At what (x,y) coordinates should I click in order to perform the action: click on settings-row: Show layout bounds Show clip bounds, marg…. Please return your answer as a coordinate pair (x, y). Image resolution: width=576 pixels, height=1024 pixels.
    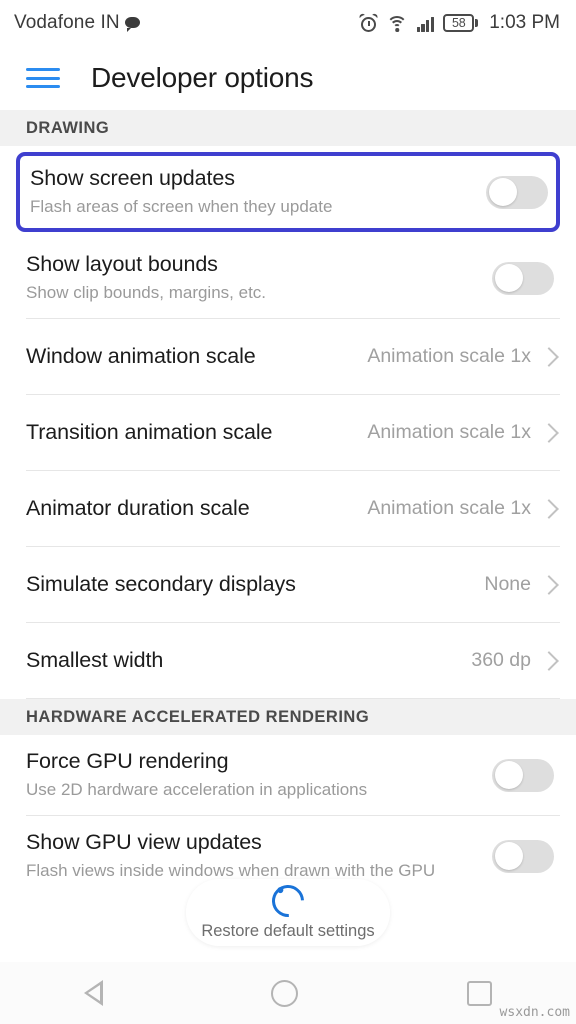
    Looking at the image, I should click on (288, 278).